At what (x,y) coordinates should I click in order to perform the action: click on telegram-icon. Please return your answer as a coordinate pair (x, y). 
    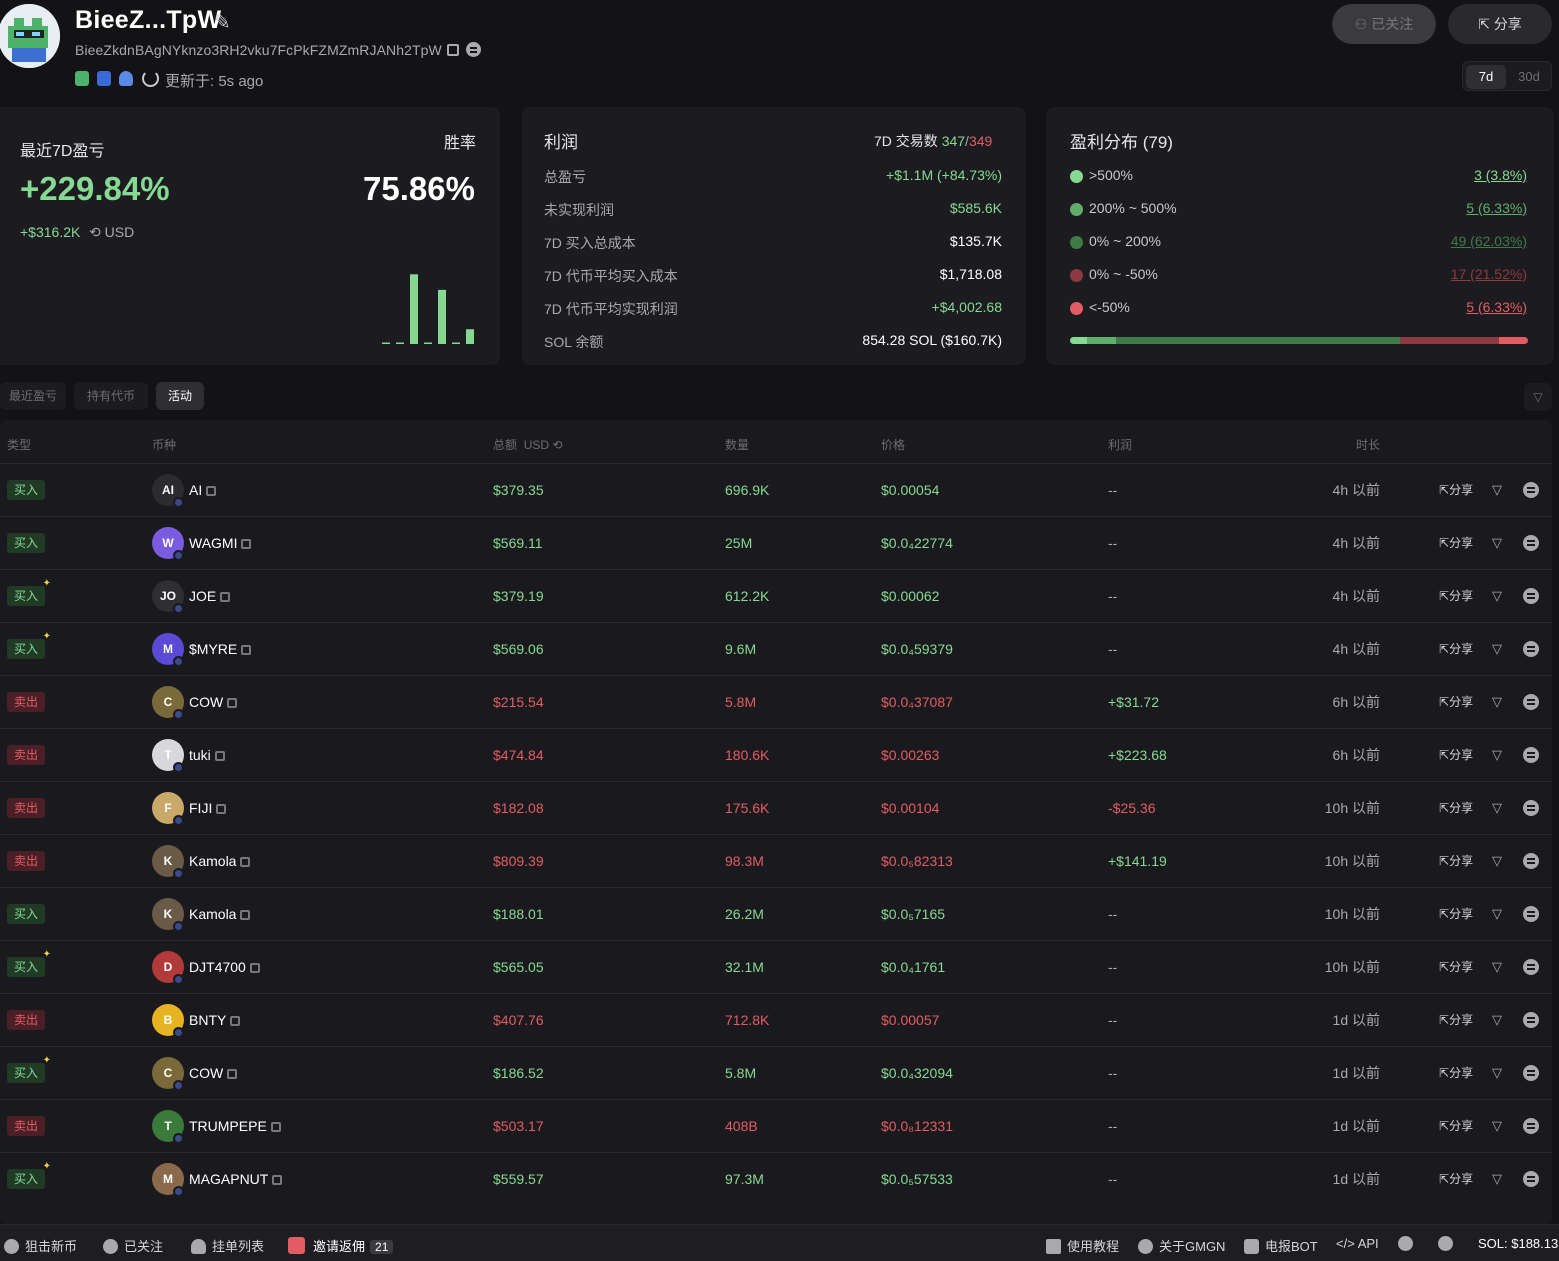
    Looking at the image, I should click on (1445, 1243).